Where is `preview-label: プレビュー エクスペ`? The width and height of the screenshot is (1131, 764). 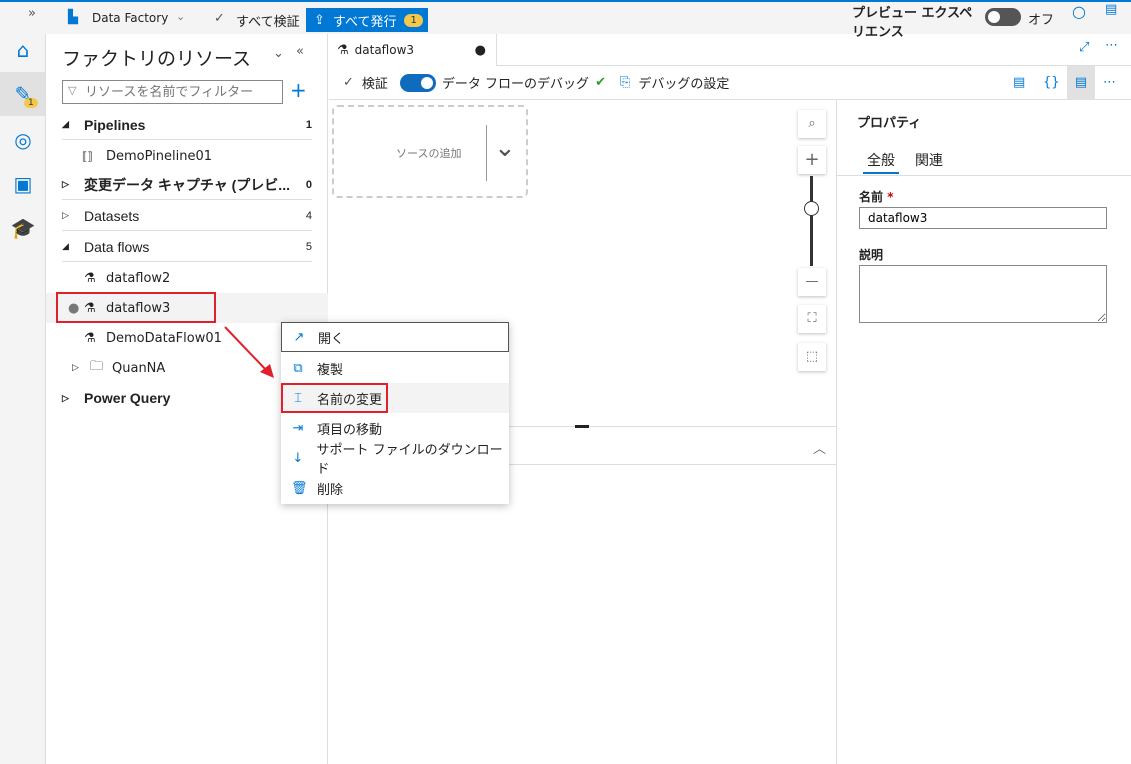
preview-label: プレビュー エクスペ is located at coordinates (912, 13).